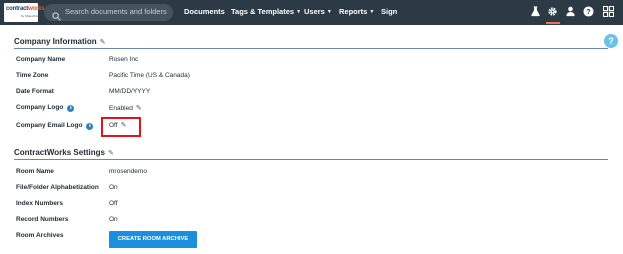 Image resolution: width=623 pixels, height=254 pixels. I want to click on time-zone-value: Pacific Time (US & Canada), so click(149, 75).